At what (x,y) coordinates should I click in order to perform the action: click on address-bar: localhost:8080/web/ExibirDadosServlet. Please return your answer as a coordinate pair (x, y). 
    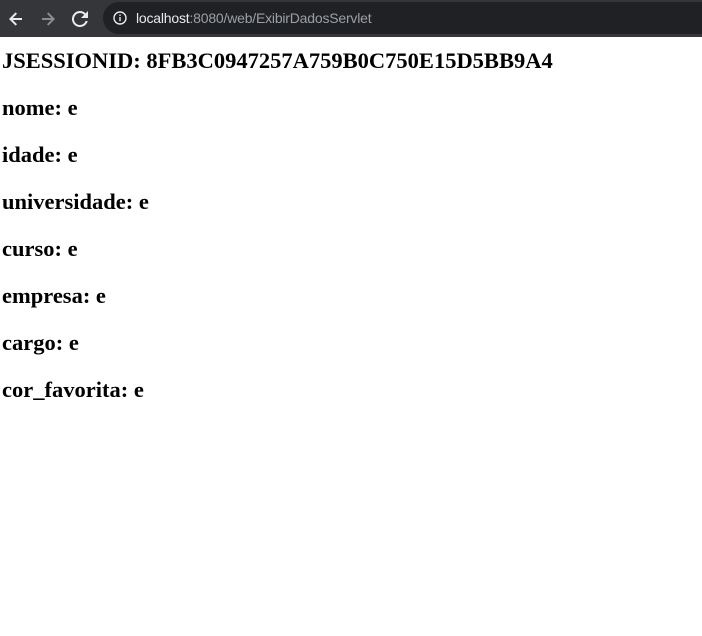
    Looking at the image, I should click on (402, 18).